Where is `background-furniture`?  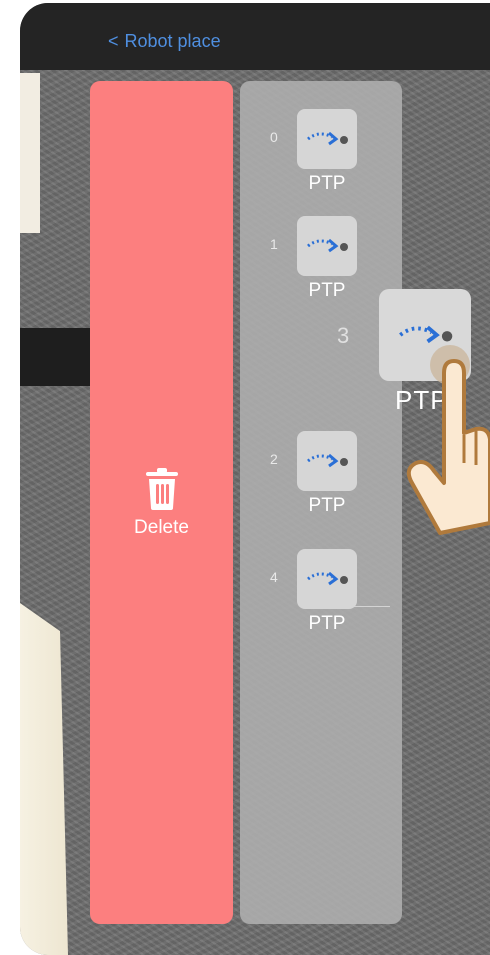
background-furniture is located at coordinates (30, 153).